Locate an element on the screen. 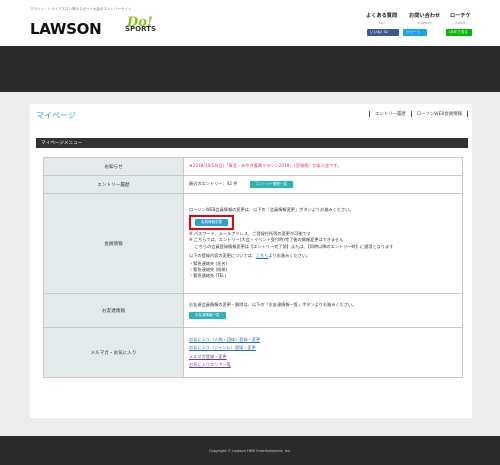 The height and width of the screenshot is (465, 500). nav-faq-sub: FAQ is located at coordinates (381, 22).